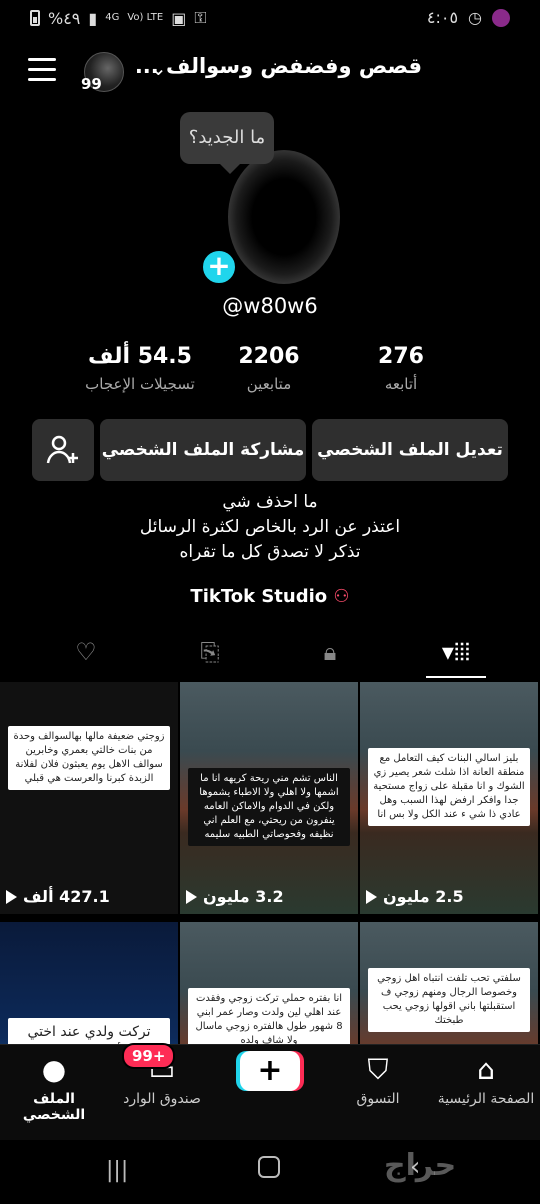 Image resolution: width=540 pixels, height=1204 pixels. What do you see at coordinates (54, 1069) in the screenshot?
I see `profile-icon: ●` at bounding box center [54, 1069].